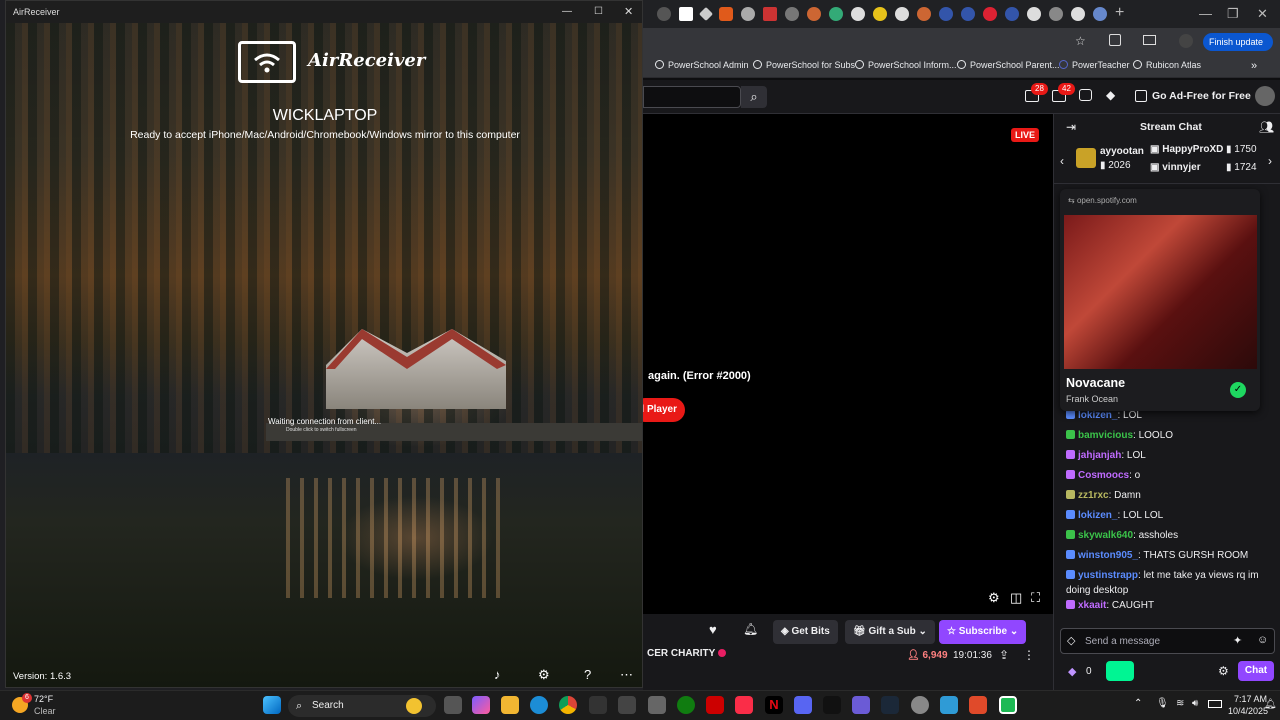 Image resolution: width=1280 pixels, height=720 pixels. What do you see at coordinates (713, 629) in the screenshot?
I see `heart-icon: ♥` at bounding box center [713, 629].